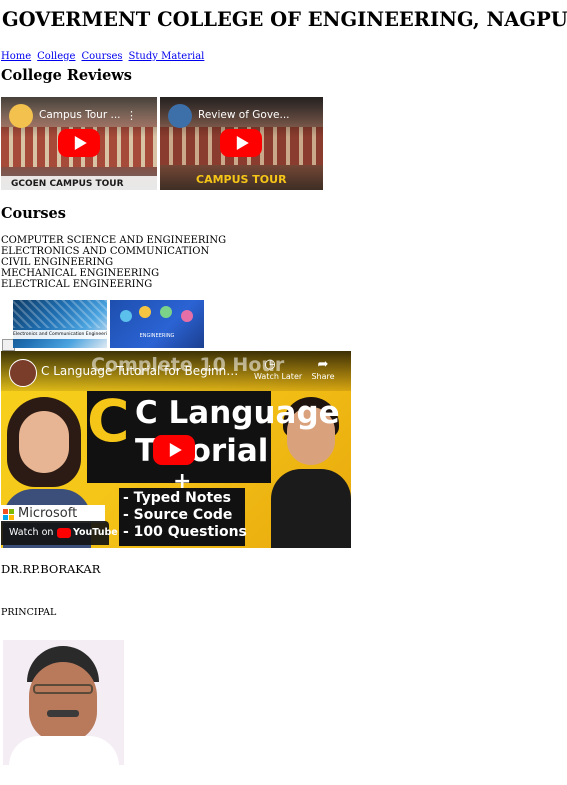 This screenshot has height=785, width=567. Describe the element at coordinates (67, 184) in the screenshot. I see `thumbnail-caption: GCOEN CAMPUS TOUR` at that location.